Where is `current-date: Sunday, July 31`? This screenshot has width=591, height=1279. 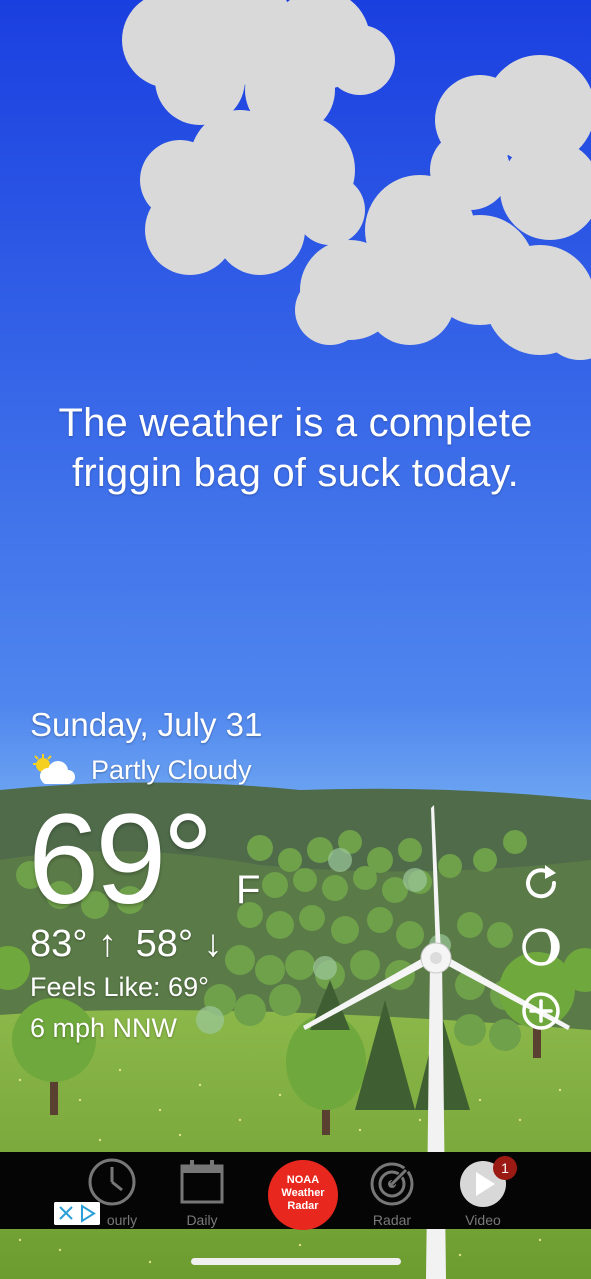
current-date: Sunday, July 31 is located at coordinates (146, 724).